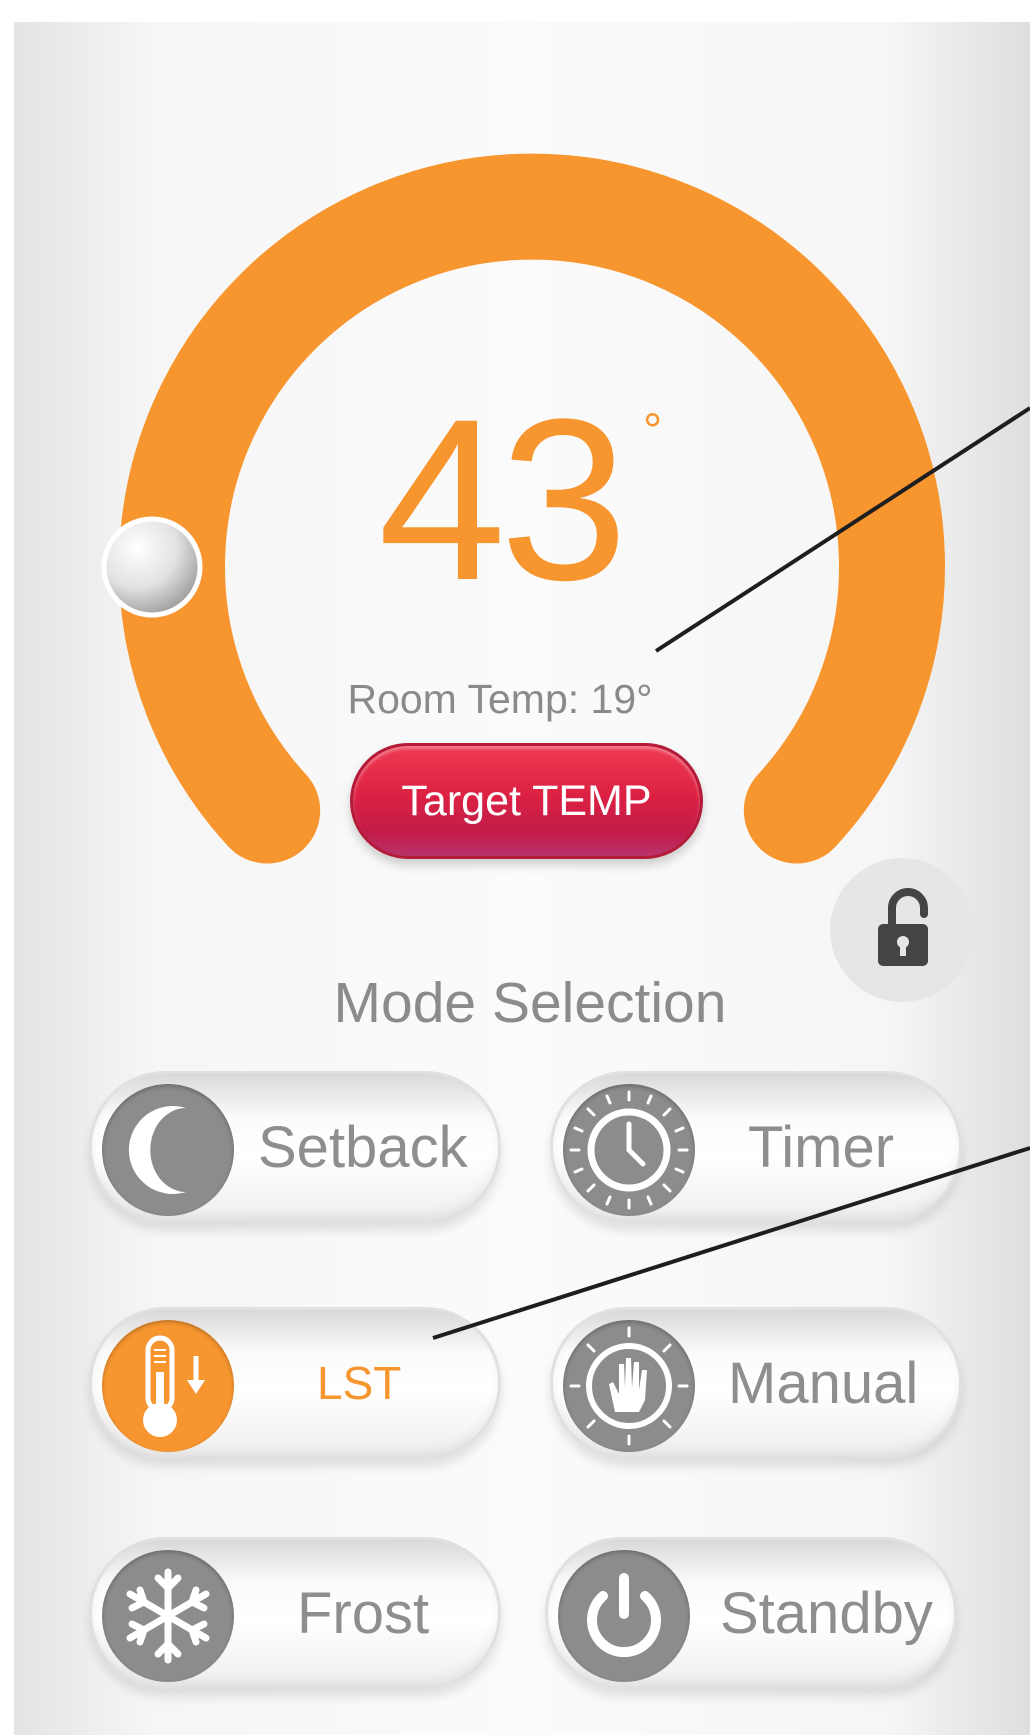  I want to click on lock-button, so click(902, 930).